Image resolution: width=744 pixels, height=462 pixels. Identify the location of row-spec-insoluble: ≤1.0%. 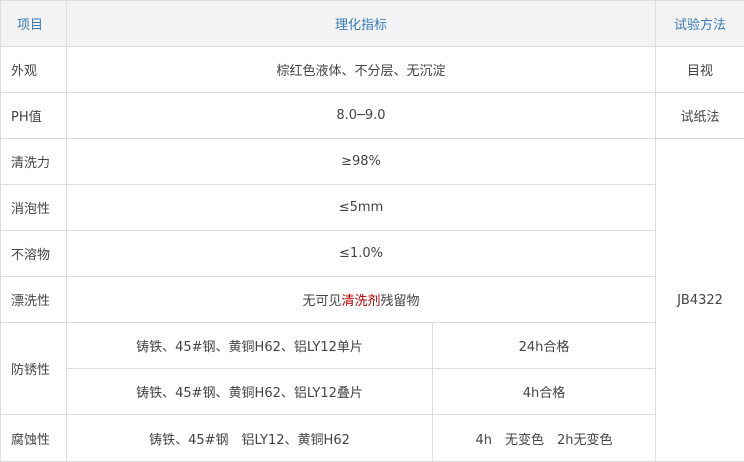
(361, 254).